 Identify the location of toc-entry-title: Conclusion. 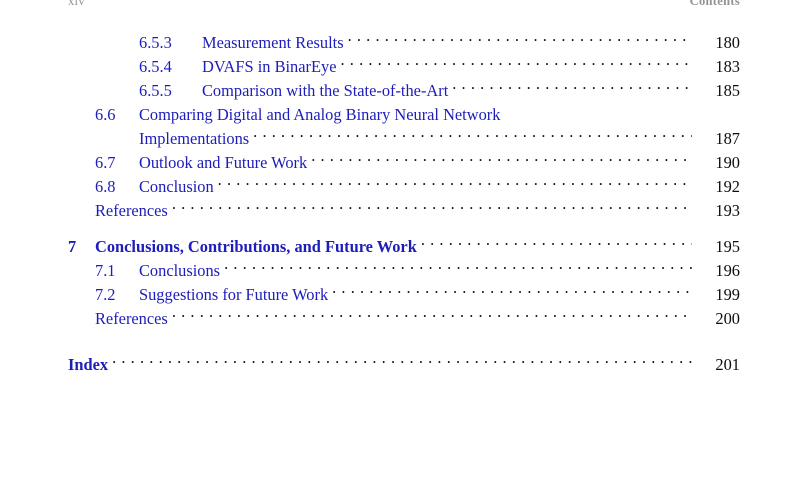
(176, 186).